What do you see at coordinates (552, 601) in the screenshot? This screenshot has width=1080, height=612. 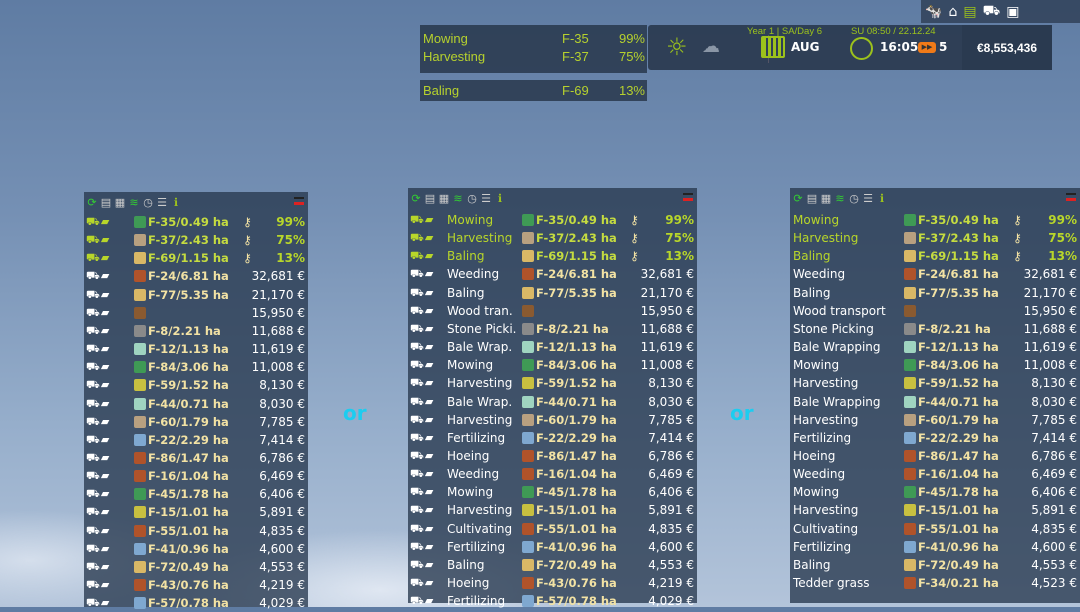 I see `contract-row: ⛟▰ Fertilizing F-57/0.78 ha 4,029 €` at bounding box center [552, 601].